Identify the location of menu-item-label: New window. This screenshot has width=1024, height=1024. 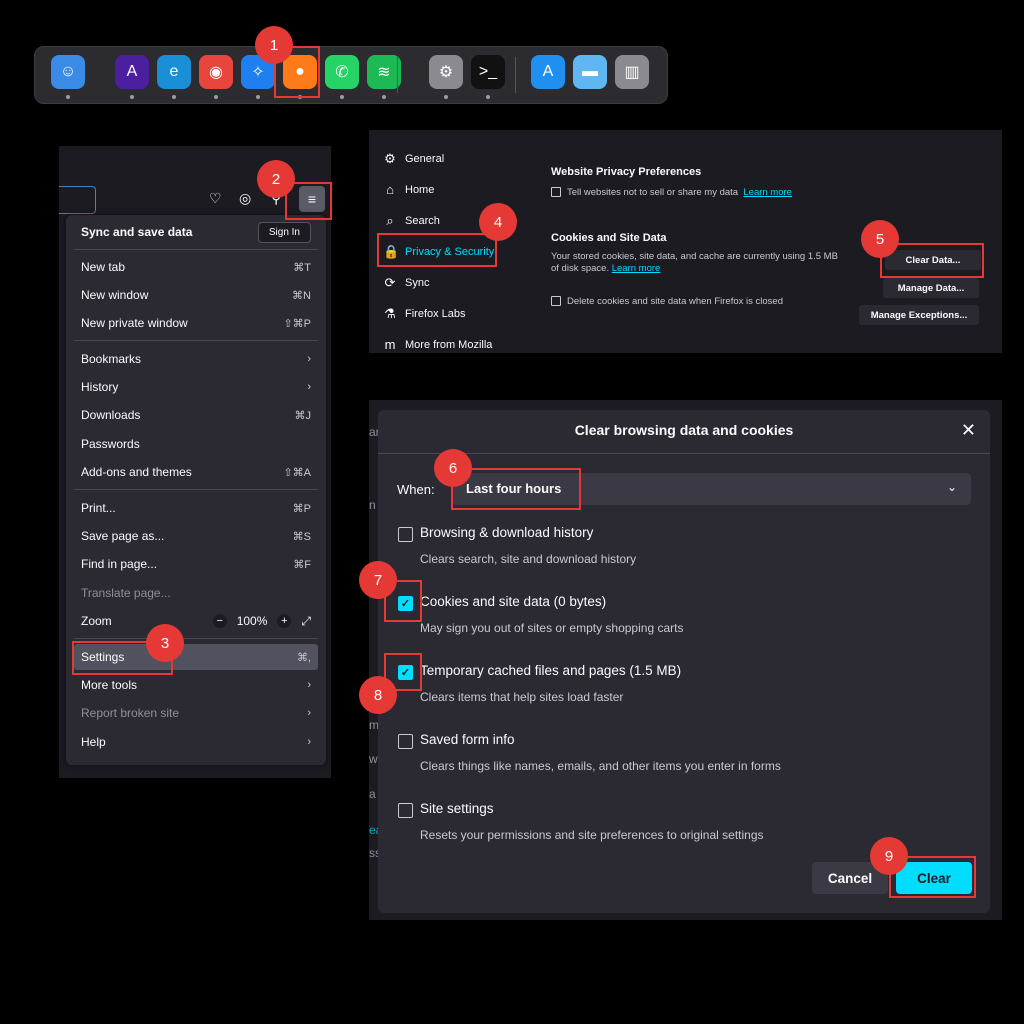
(115, 295).